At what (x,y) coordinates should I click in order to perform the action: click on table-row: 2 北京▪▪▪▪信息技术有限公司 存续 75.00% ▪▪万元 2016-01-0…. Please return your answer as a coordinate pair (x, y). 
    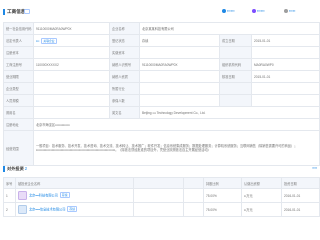
    Looking at the image, I should click on (161, 209).